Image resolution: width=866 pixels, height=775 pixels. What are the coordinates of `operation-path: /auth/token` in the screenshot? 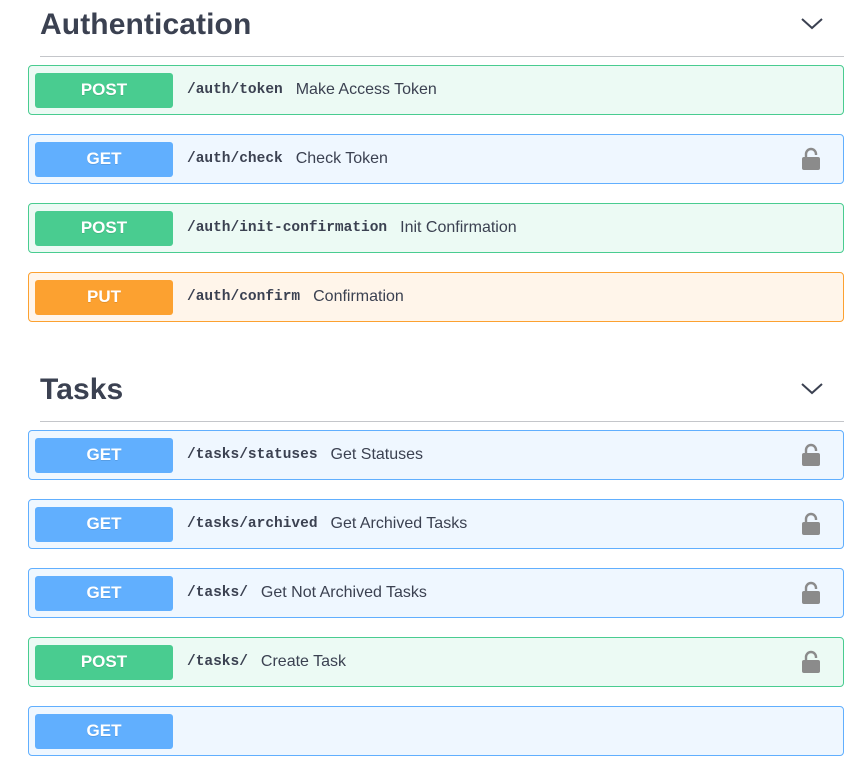 It's located at (235, 90).